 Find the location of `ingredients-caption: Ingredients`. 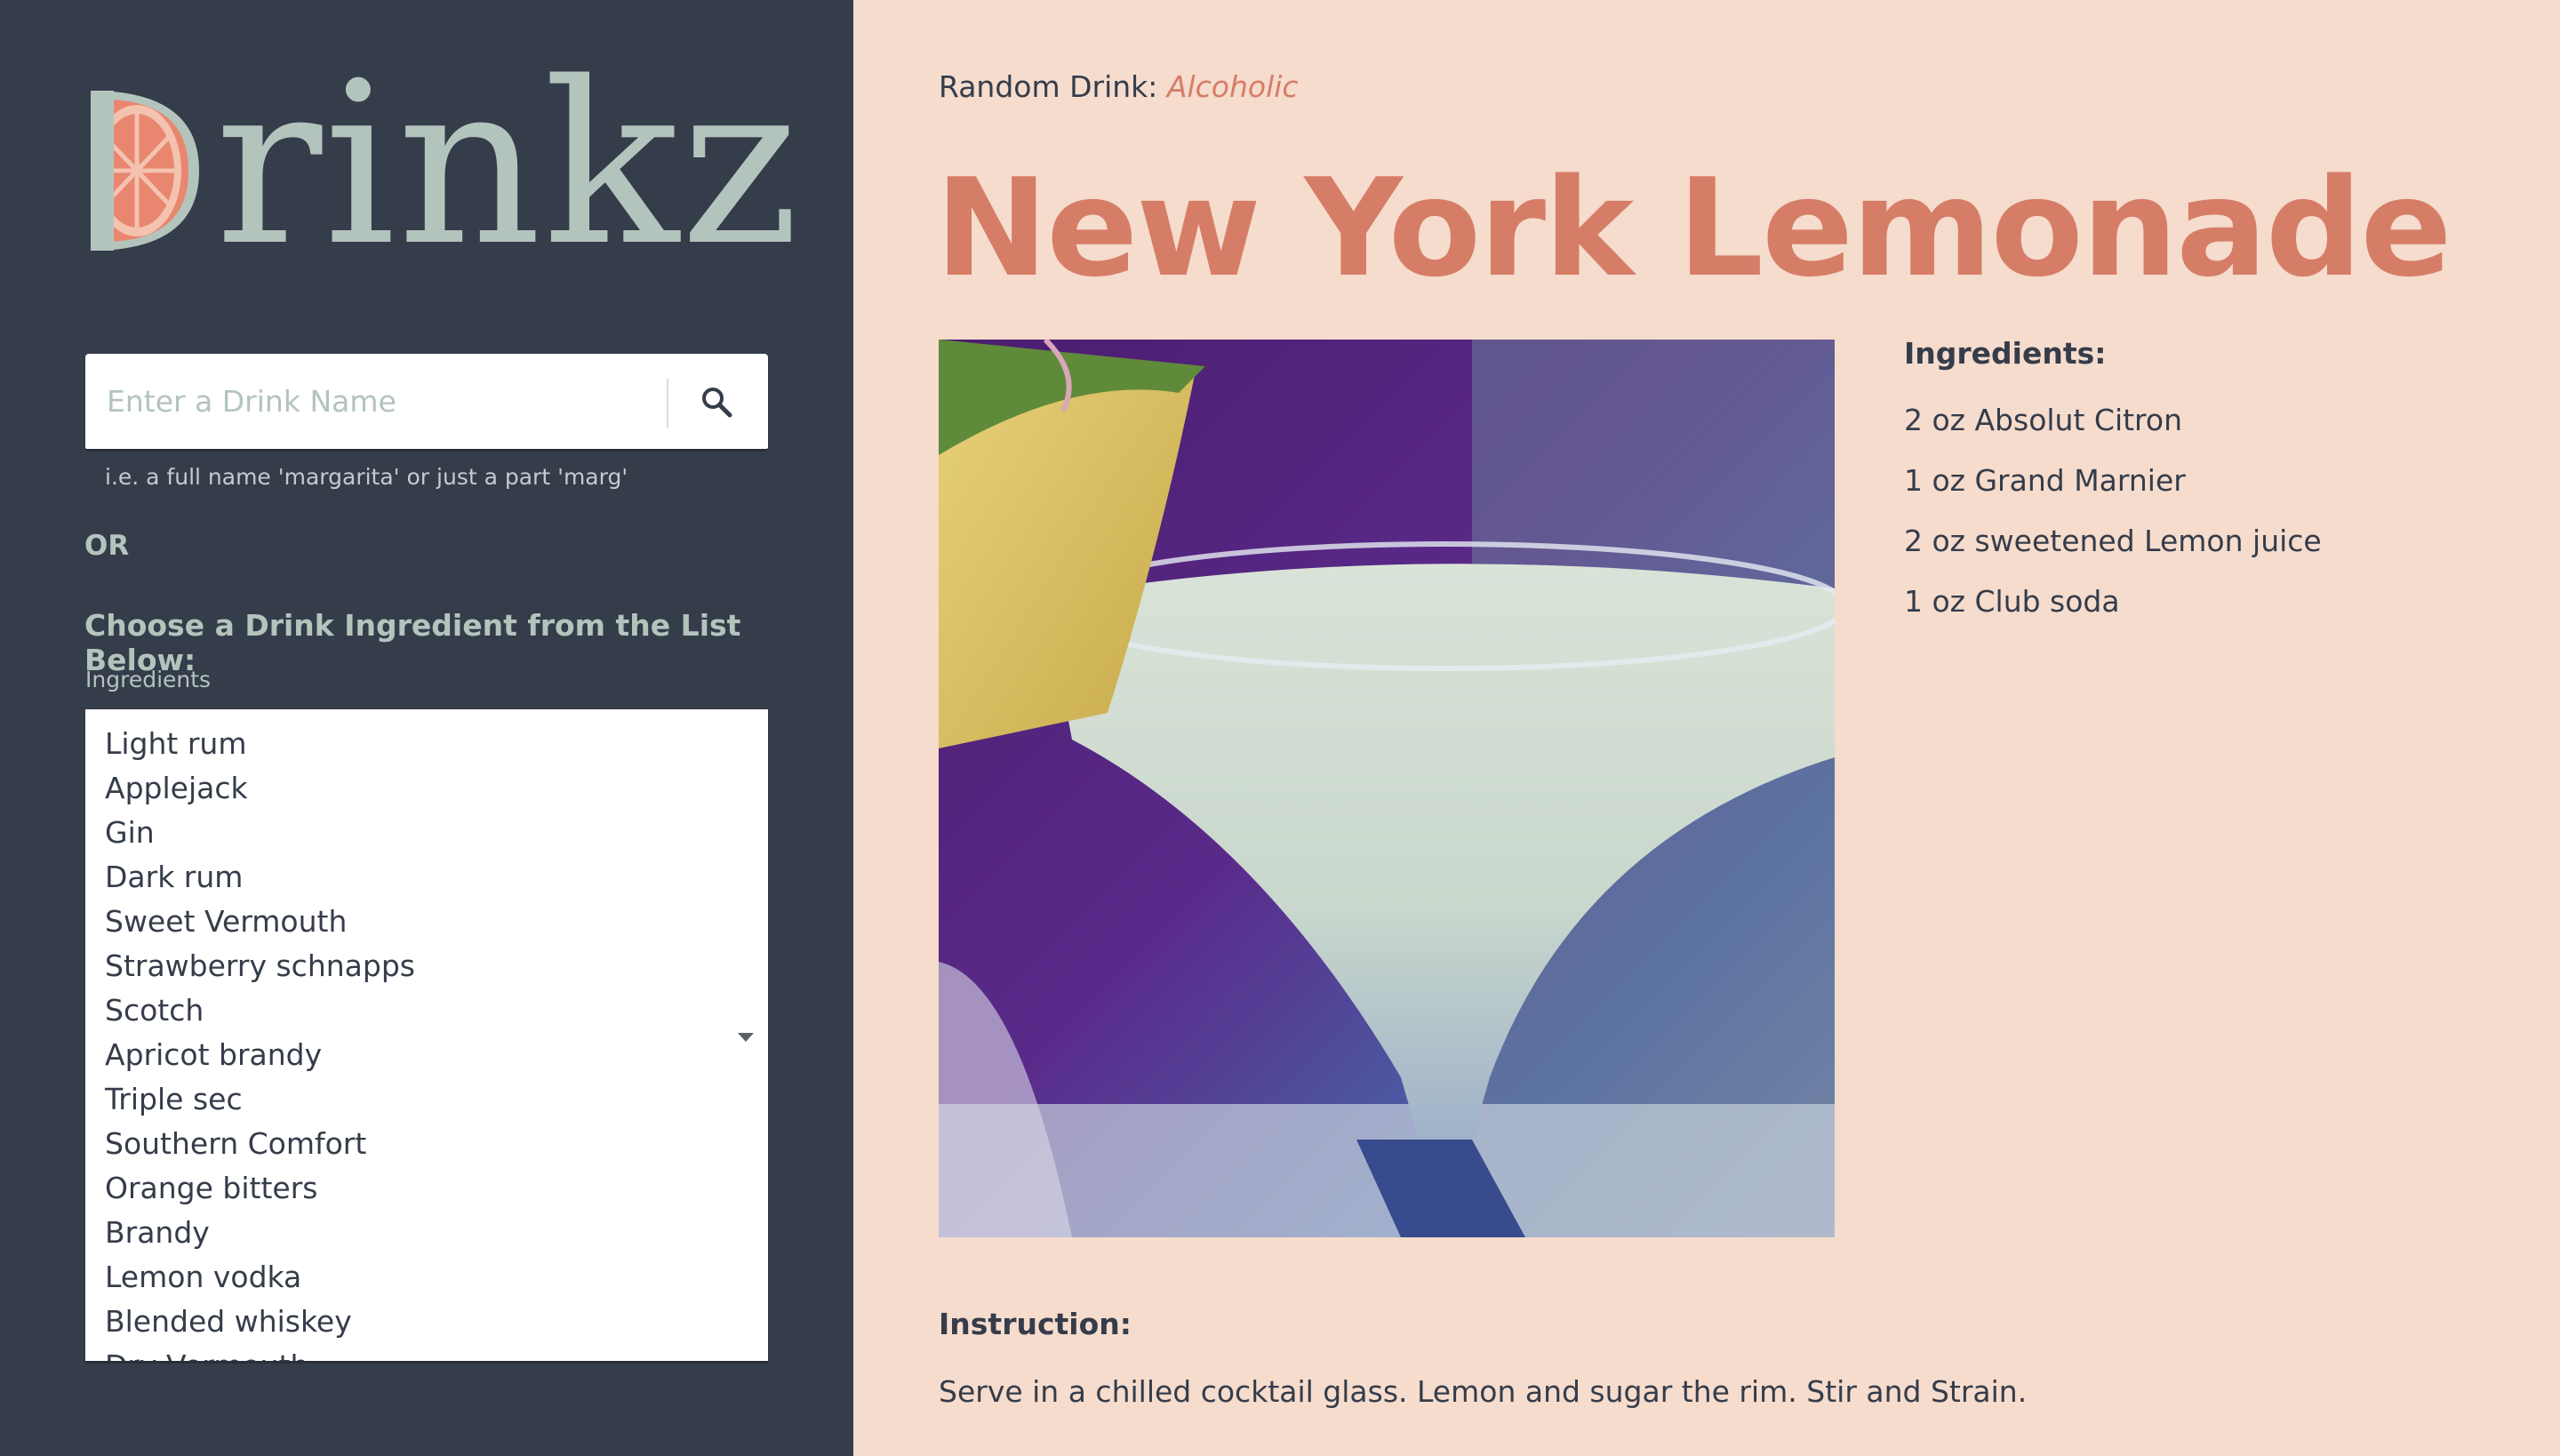

ingredients-caption: Ingredients is located at coordinates (148, 679).